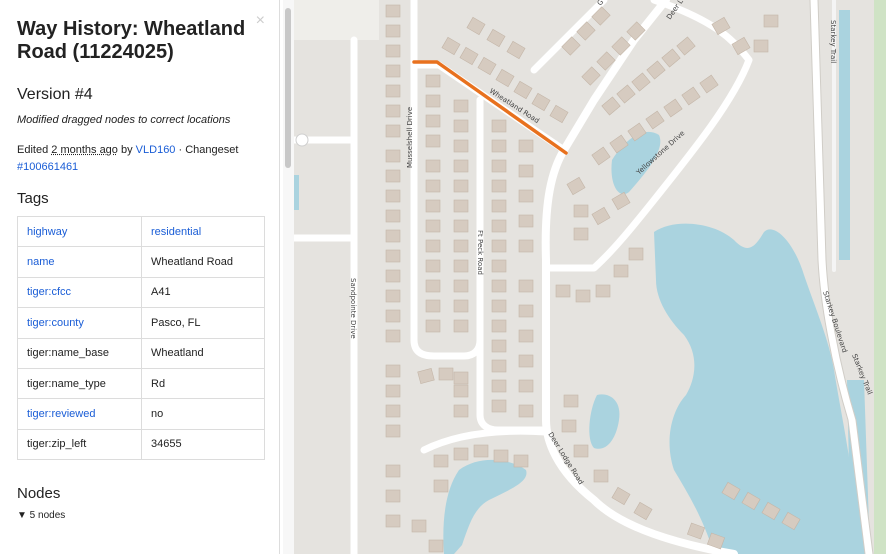 This screenshot has width=886, height=554. Describe the element at coordinates (79, 292) in the screenshot. I see `tag-key: tiger:cfcc` at that location.